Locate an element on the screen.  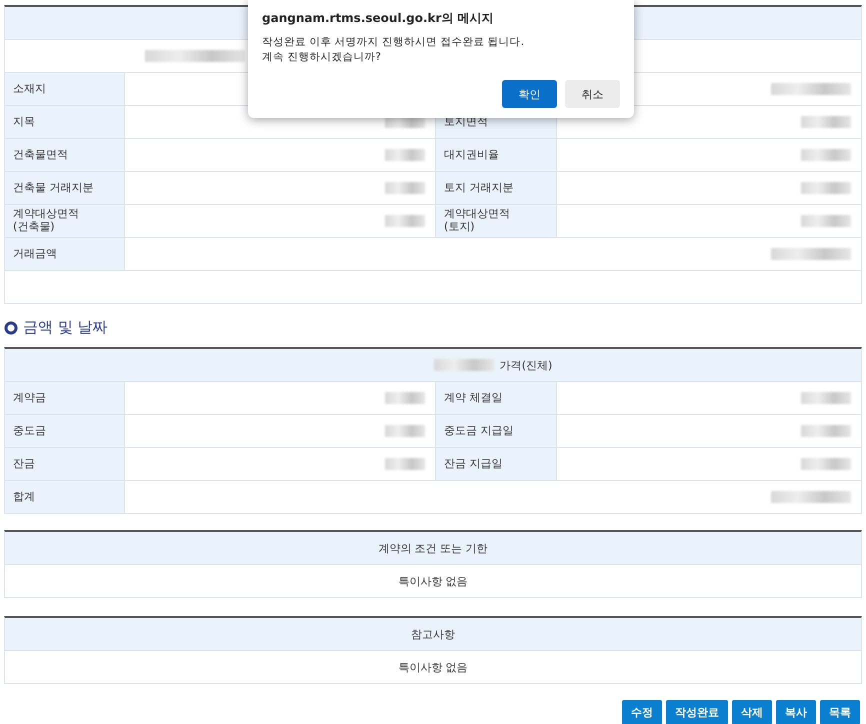
field-label: 건축물 거래지분 is located at coordinates (65, 188).